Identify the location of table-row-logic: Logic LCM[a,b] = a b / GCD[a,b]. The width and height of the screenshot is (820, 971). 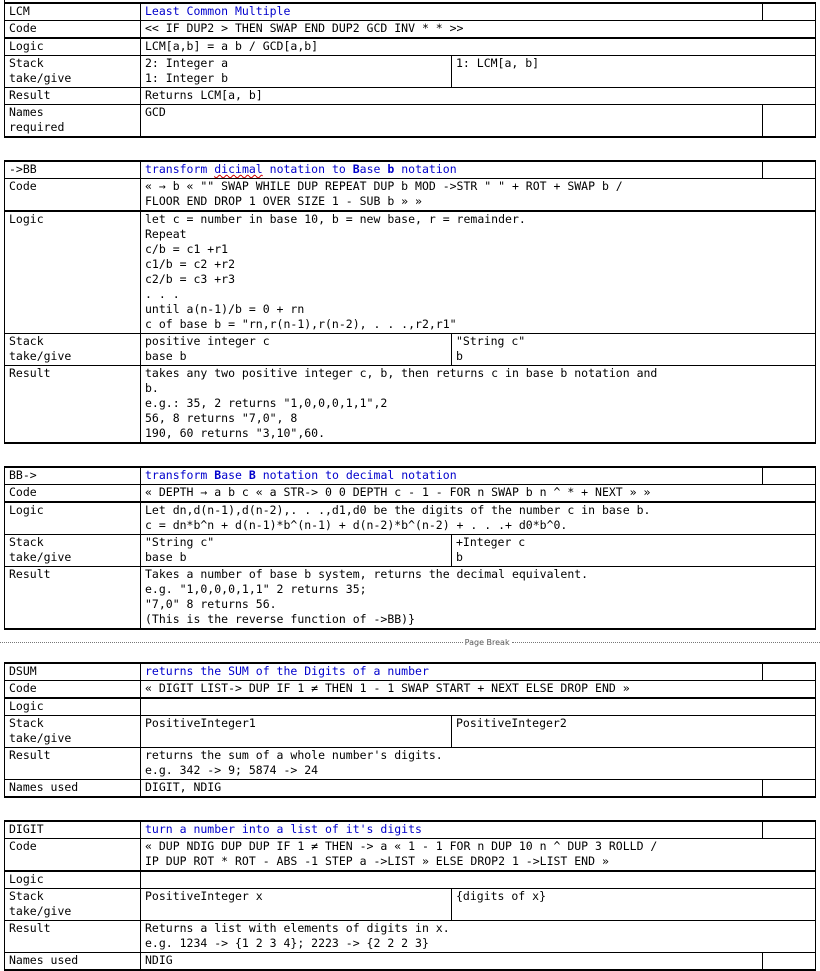
(410, 46).